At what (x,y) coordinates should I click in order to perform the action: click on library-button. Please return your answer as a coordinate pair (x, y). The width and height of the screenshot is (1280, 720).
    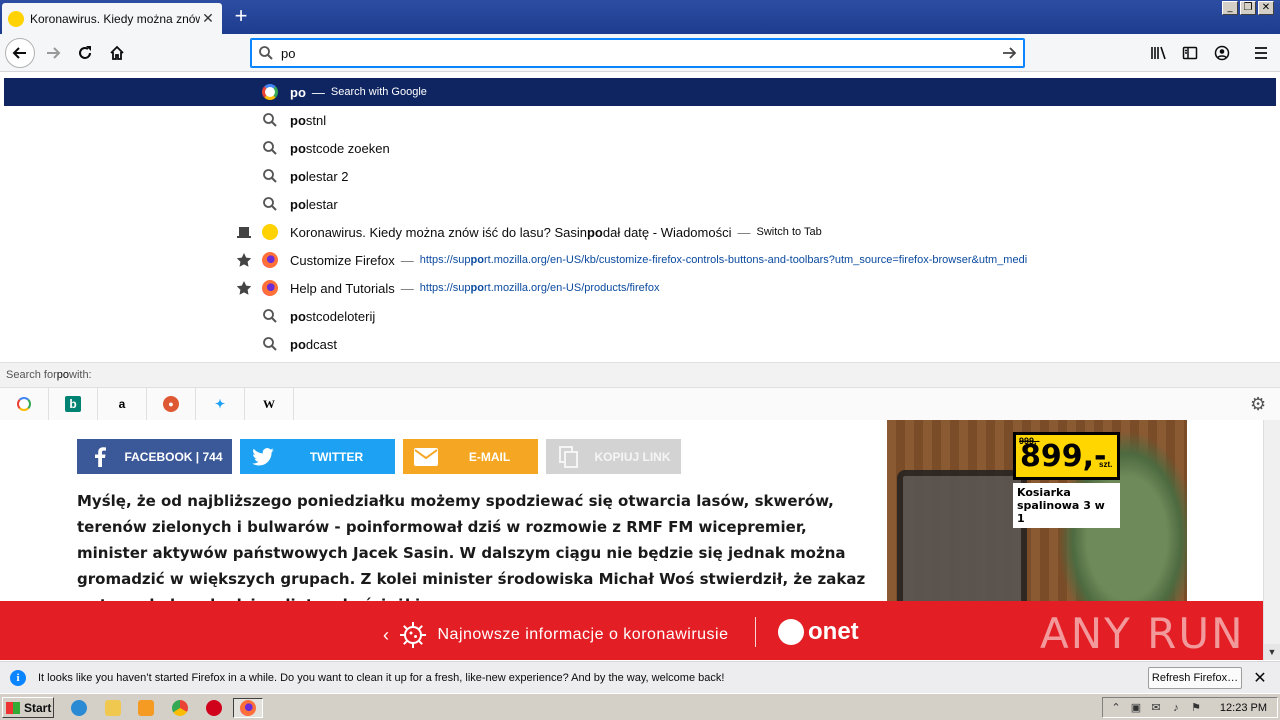
    Looking at the image, I should click on (1159, 53).